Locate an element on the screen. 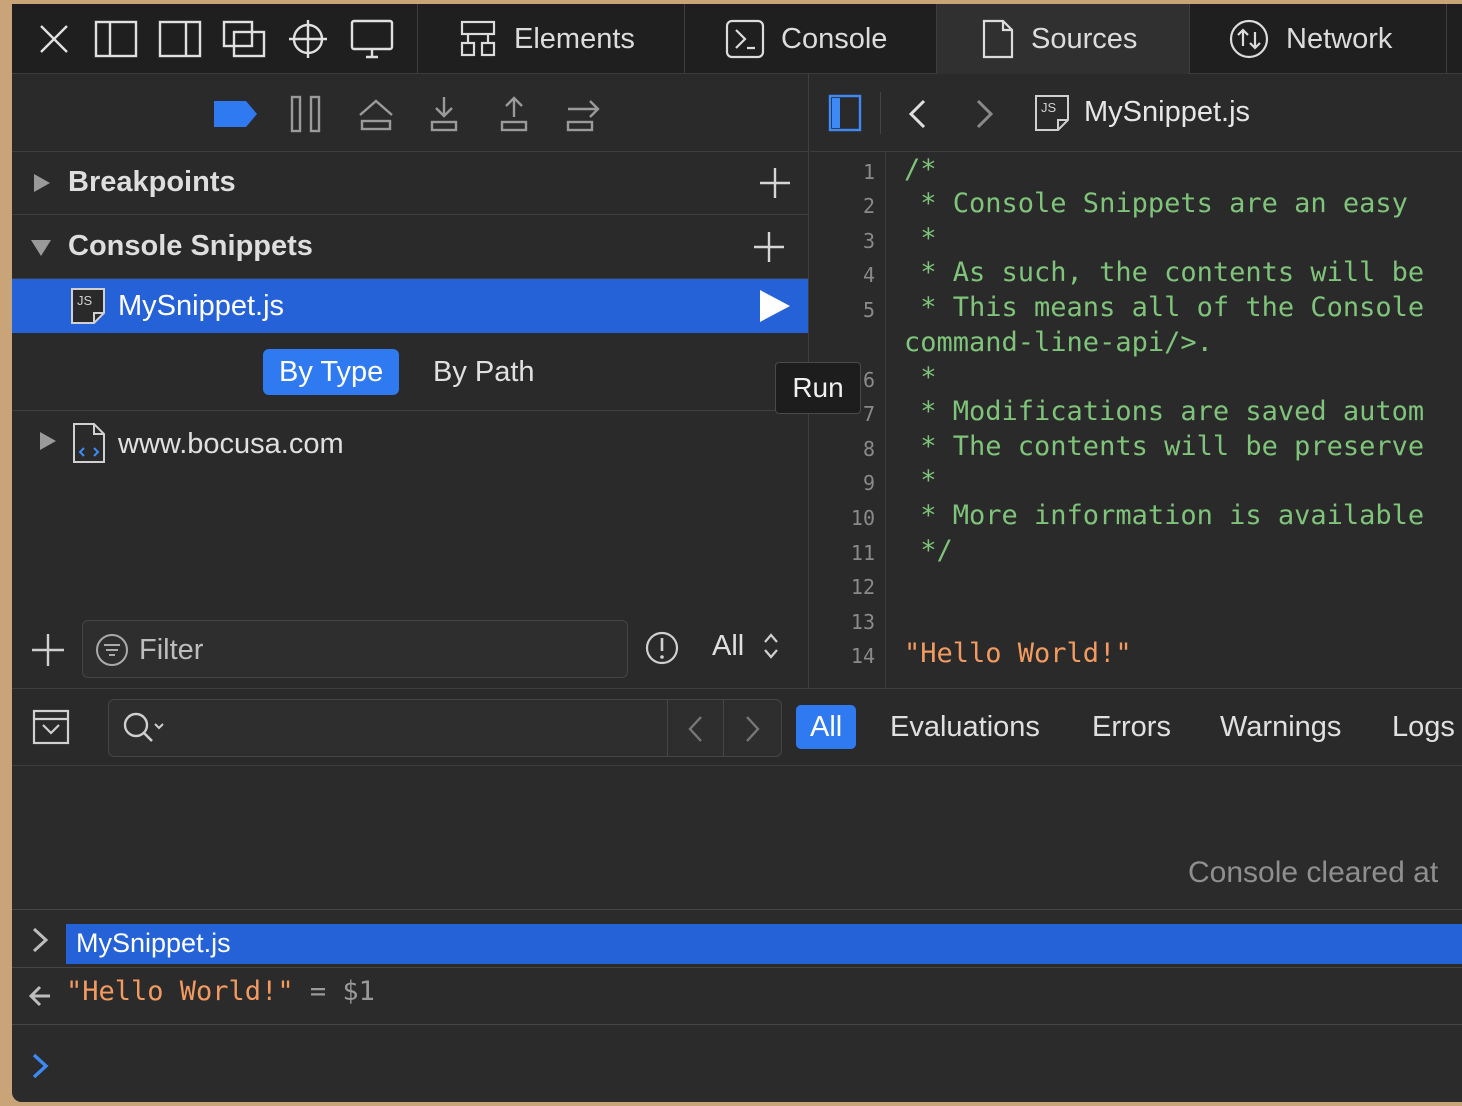 This screenshot has height=1106, width=1462. console-filter-errors: Errors is located at coordinates (1131, 727).